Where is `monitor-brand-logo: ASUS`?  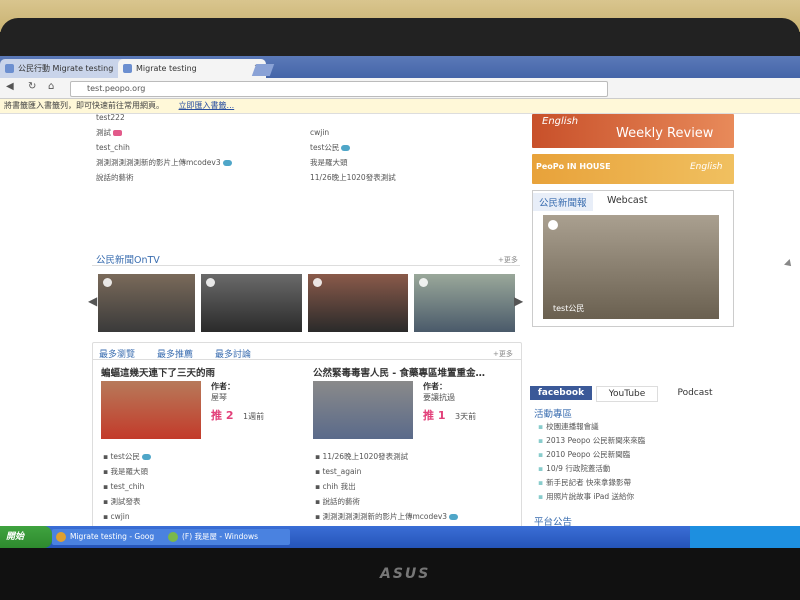
monitor-brand-logo: ASUS is located at coordinates (405, 574).